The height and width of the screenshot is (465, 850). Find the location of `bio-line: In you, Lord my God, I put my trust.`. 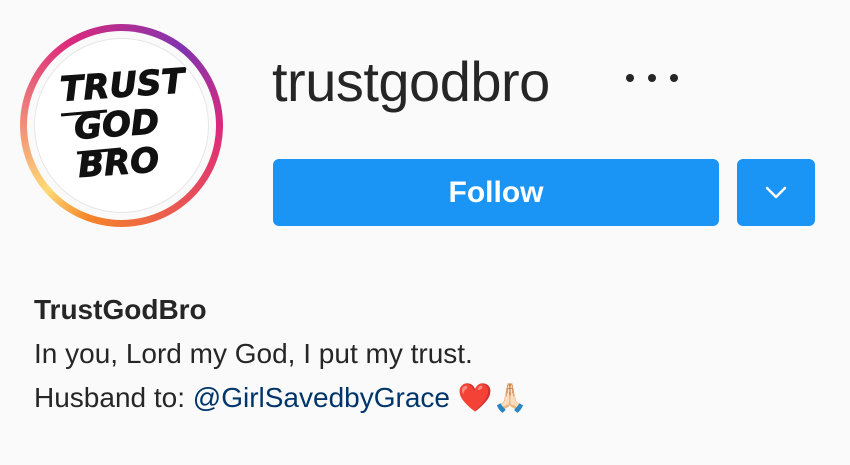

bio-line: In you, Lord my God, I put my trust. is located at coordinates (253, 353).